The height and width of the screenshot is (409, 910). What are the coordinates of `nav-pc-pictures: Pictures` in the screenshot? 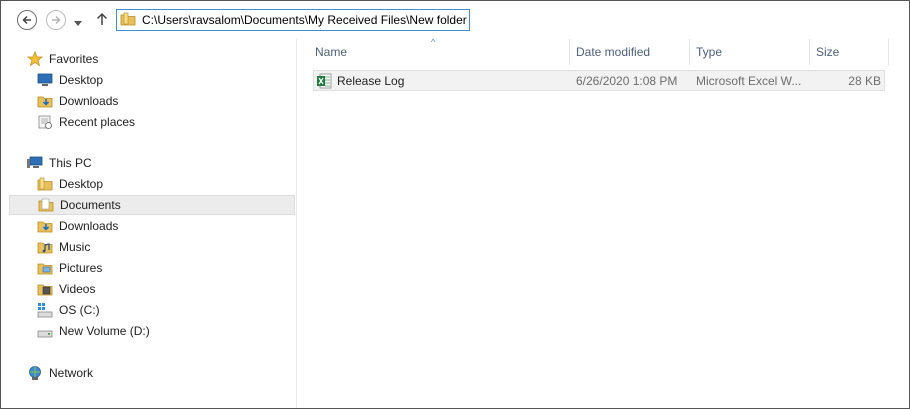 It's located at (69, 268).